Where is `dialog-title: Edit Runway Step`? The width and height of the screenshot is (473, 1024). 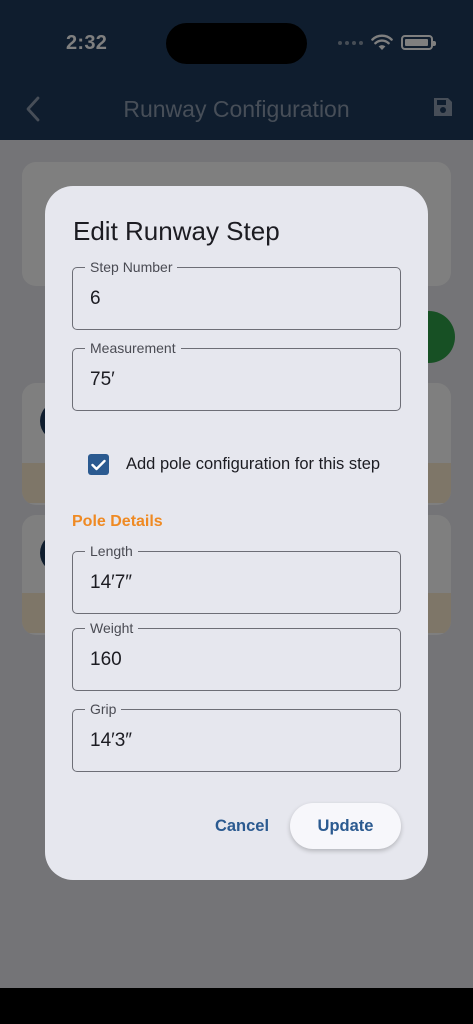 dialog-title: Edit Runway Step is located at coordinates (176, 231).